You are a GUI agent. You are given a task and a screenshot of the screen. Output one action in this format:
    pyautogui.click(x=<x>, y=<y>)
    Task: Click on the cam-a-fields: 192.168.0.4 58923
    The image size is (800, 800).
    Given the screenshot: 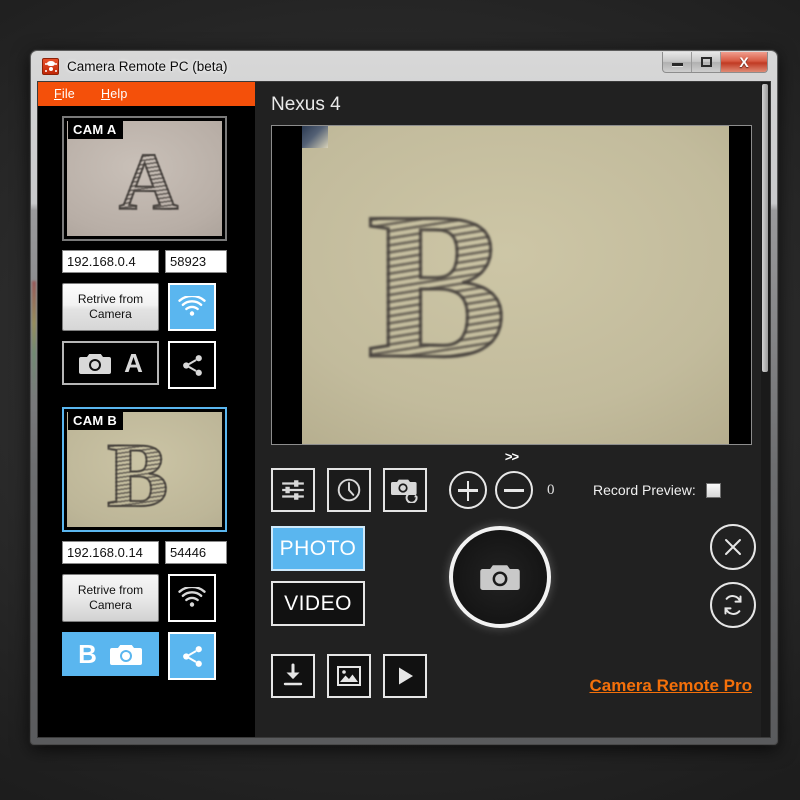 What is the action you would take?
    pyautogui.click(x=158, y=261)
    